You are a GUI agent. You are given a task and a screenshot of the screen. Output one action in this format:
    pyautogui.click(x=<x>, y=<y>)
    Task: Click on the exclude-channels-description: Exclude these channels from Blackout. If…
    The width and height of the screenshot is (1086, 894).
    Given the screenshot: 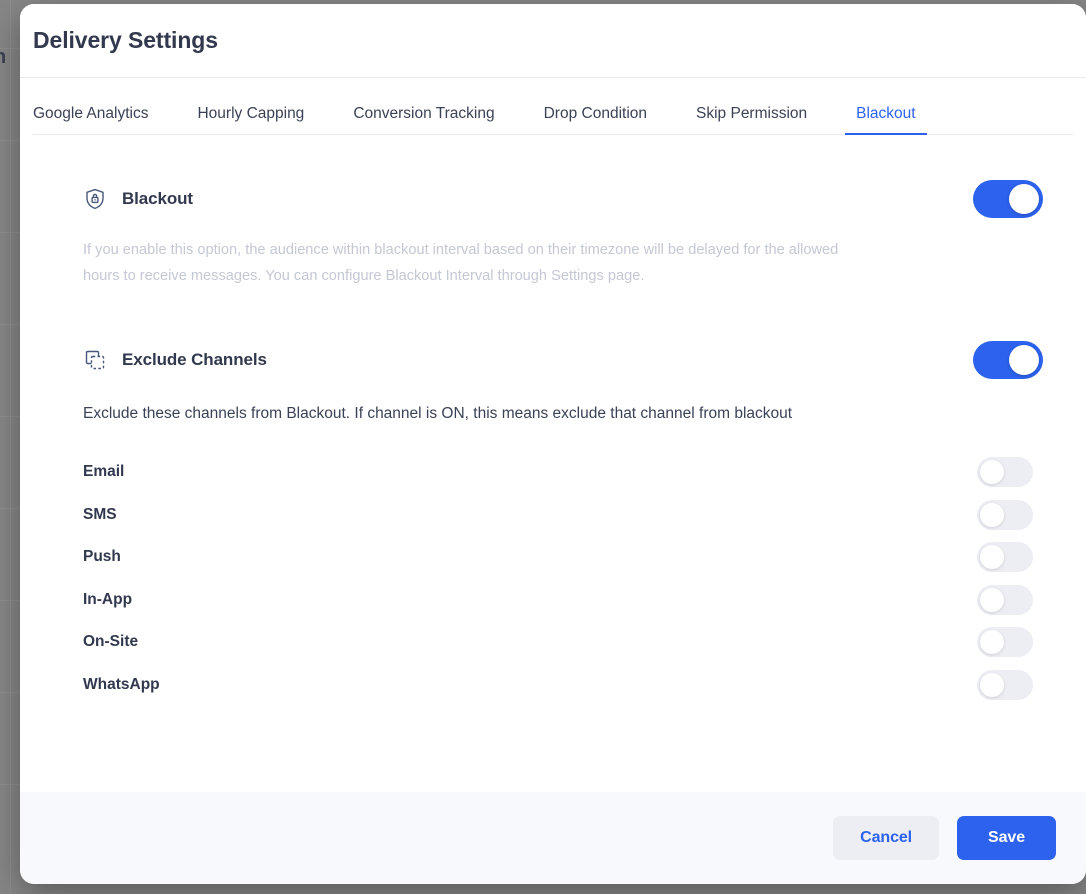 What is the action you would take?
    pyautogui.click(x=438, y=413)
    